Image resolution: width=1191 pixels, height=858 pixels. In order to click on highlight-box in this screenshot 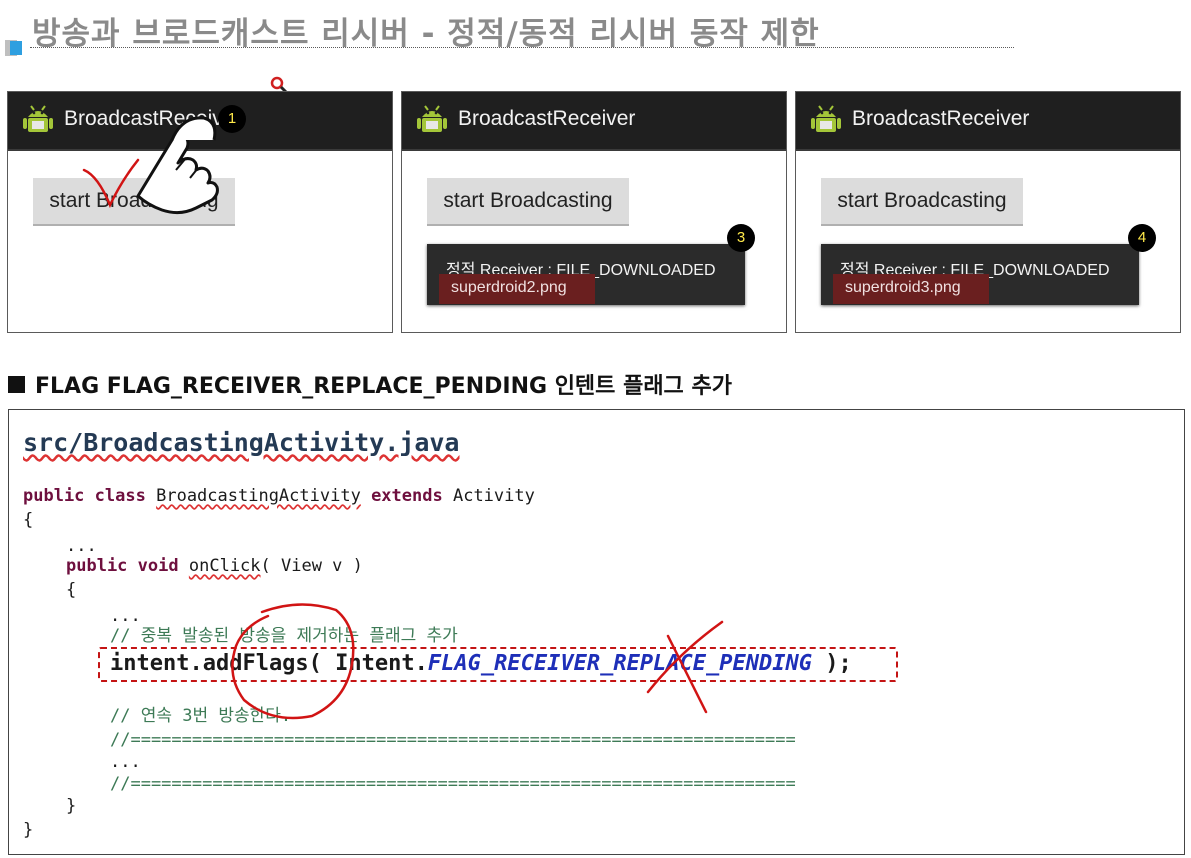, I will do `click(498, 664)`.